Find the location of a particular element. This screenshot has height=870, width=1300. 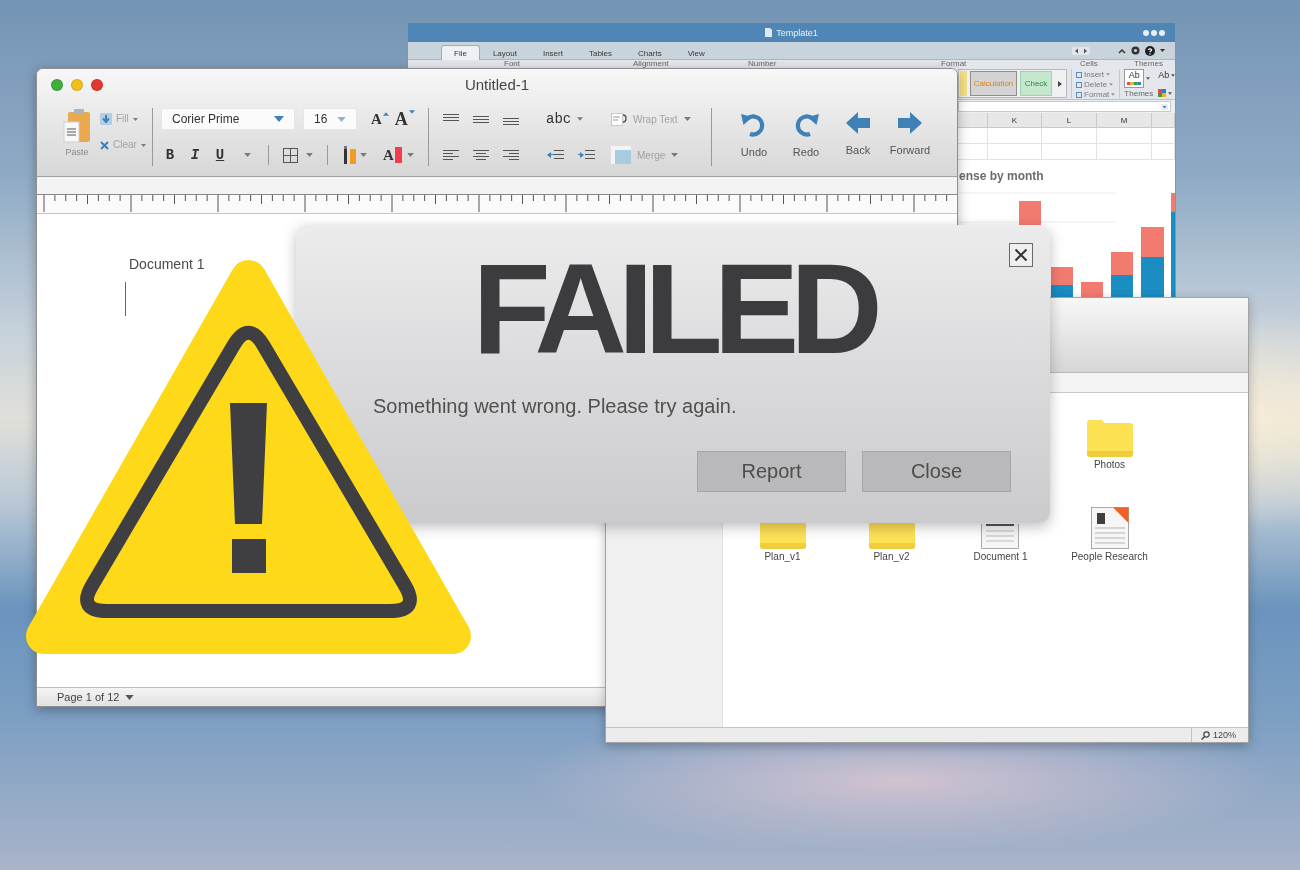

style-option: Check is located at coordinates (1036, 83).